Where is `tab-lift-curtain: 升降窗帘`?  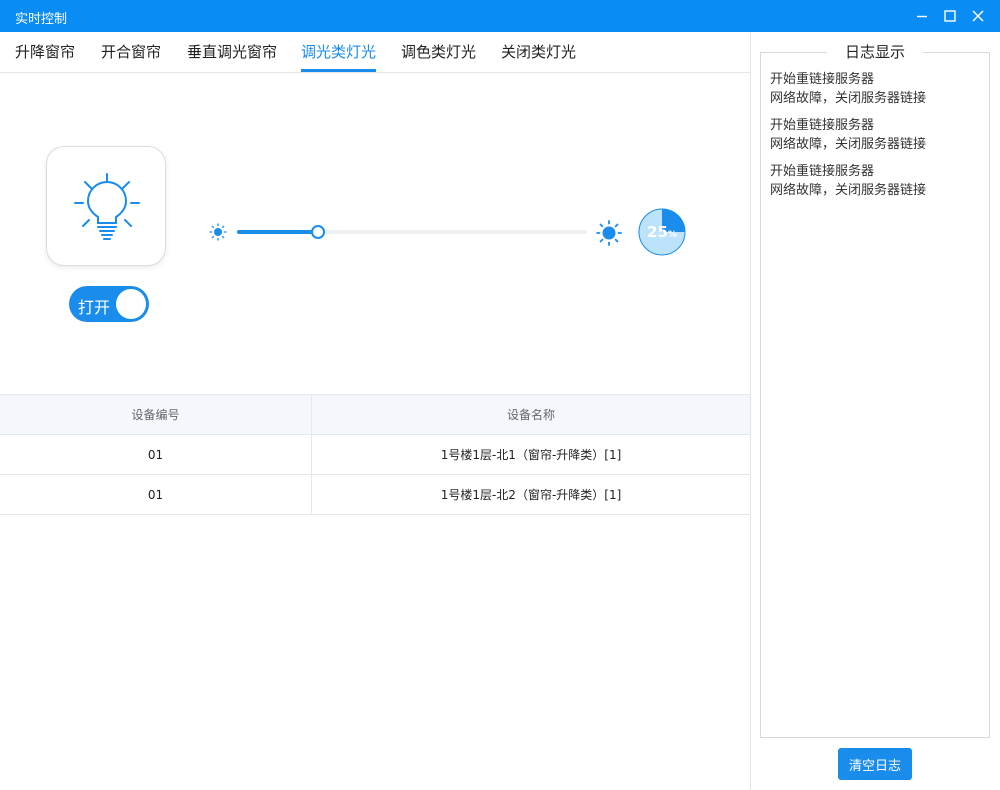 tab-lift-curtain: 升降窗帘 is located at coordinates (45, 52).